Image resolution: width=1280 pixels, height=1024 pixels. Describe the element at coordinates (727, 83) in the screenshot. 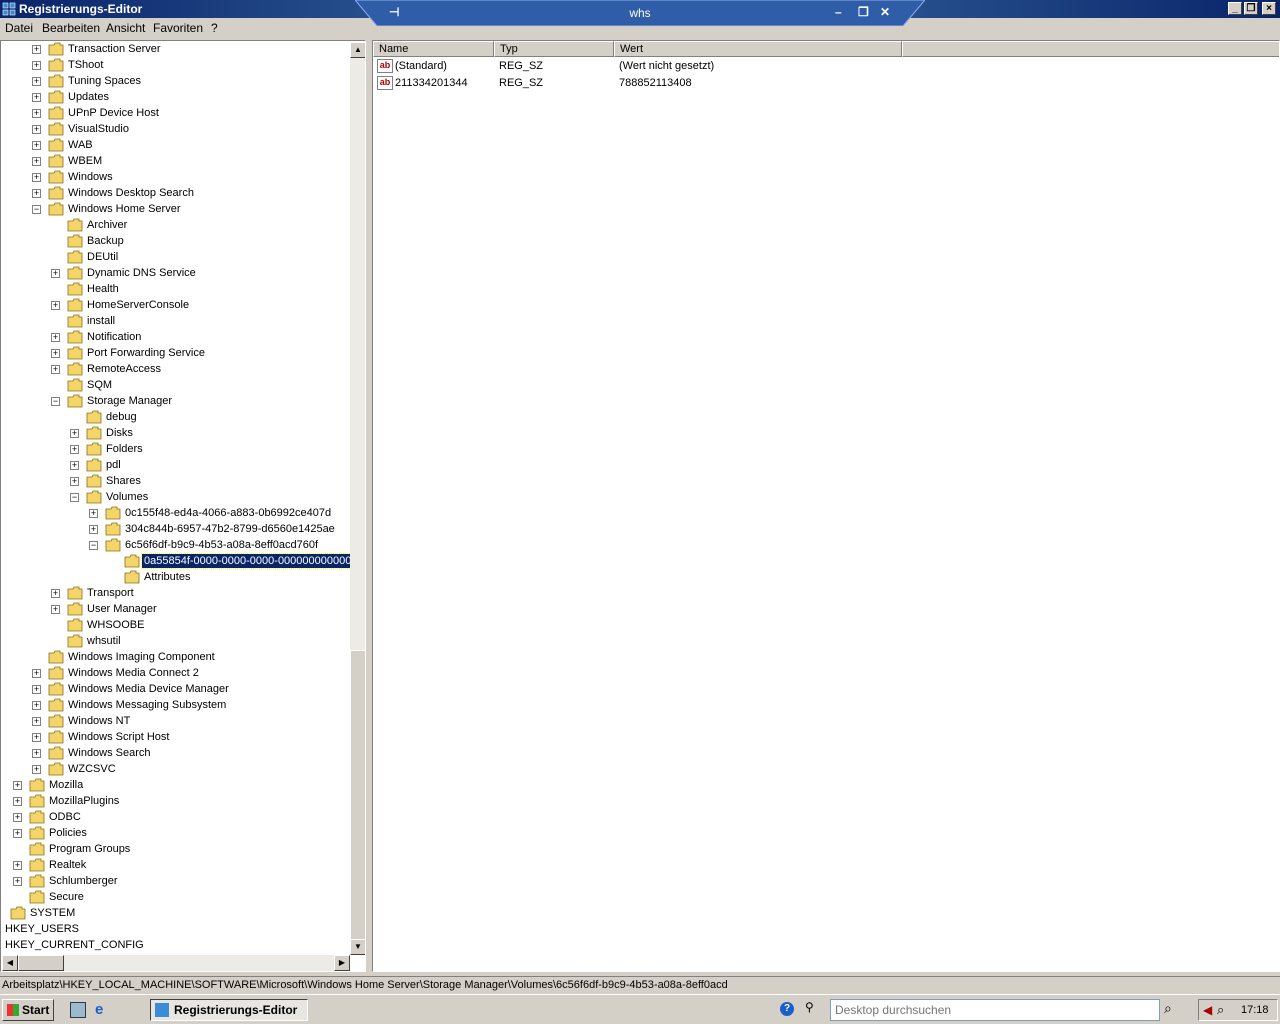

I see `value-row: ab 211334201344 REG_SZ 788852113408` at that location.